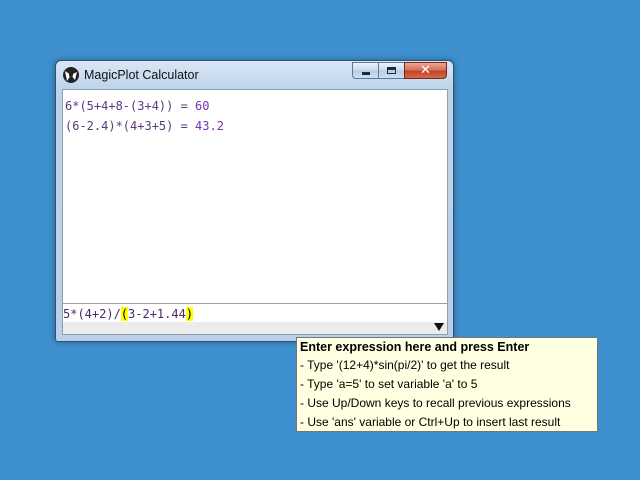 The width and height of the screenshot is (640, 480). I want to click on history-expression: 6*(5+4+8-(3+4)) =, so click(130, 106).